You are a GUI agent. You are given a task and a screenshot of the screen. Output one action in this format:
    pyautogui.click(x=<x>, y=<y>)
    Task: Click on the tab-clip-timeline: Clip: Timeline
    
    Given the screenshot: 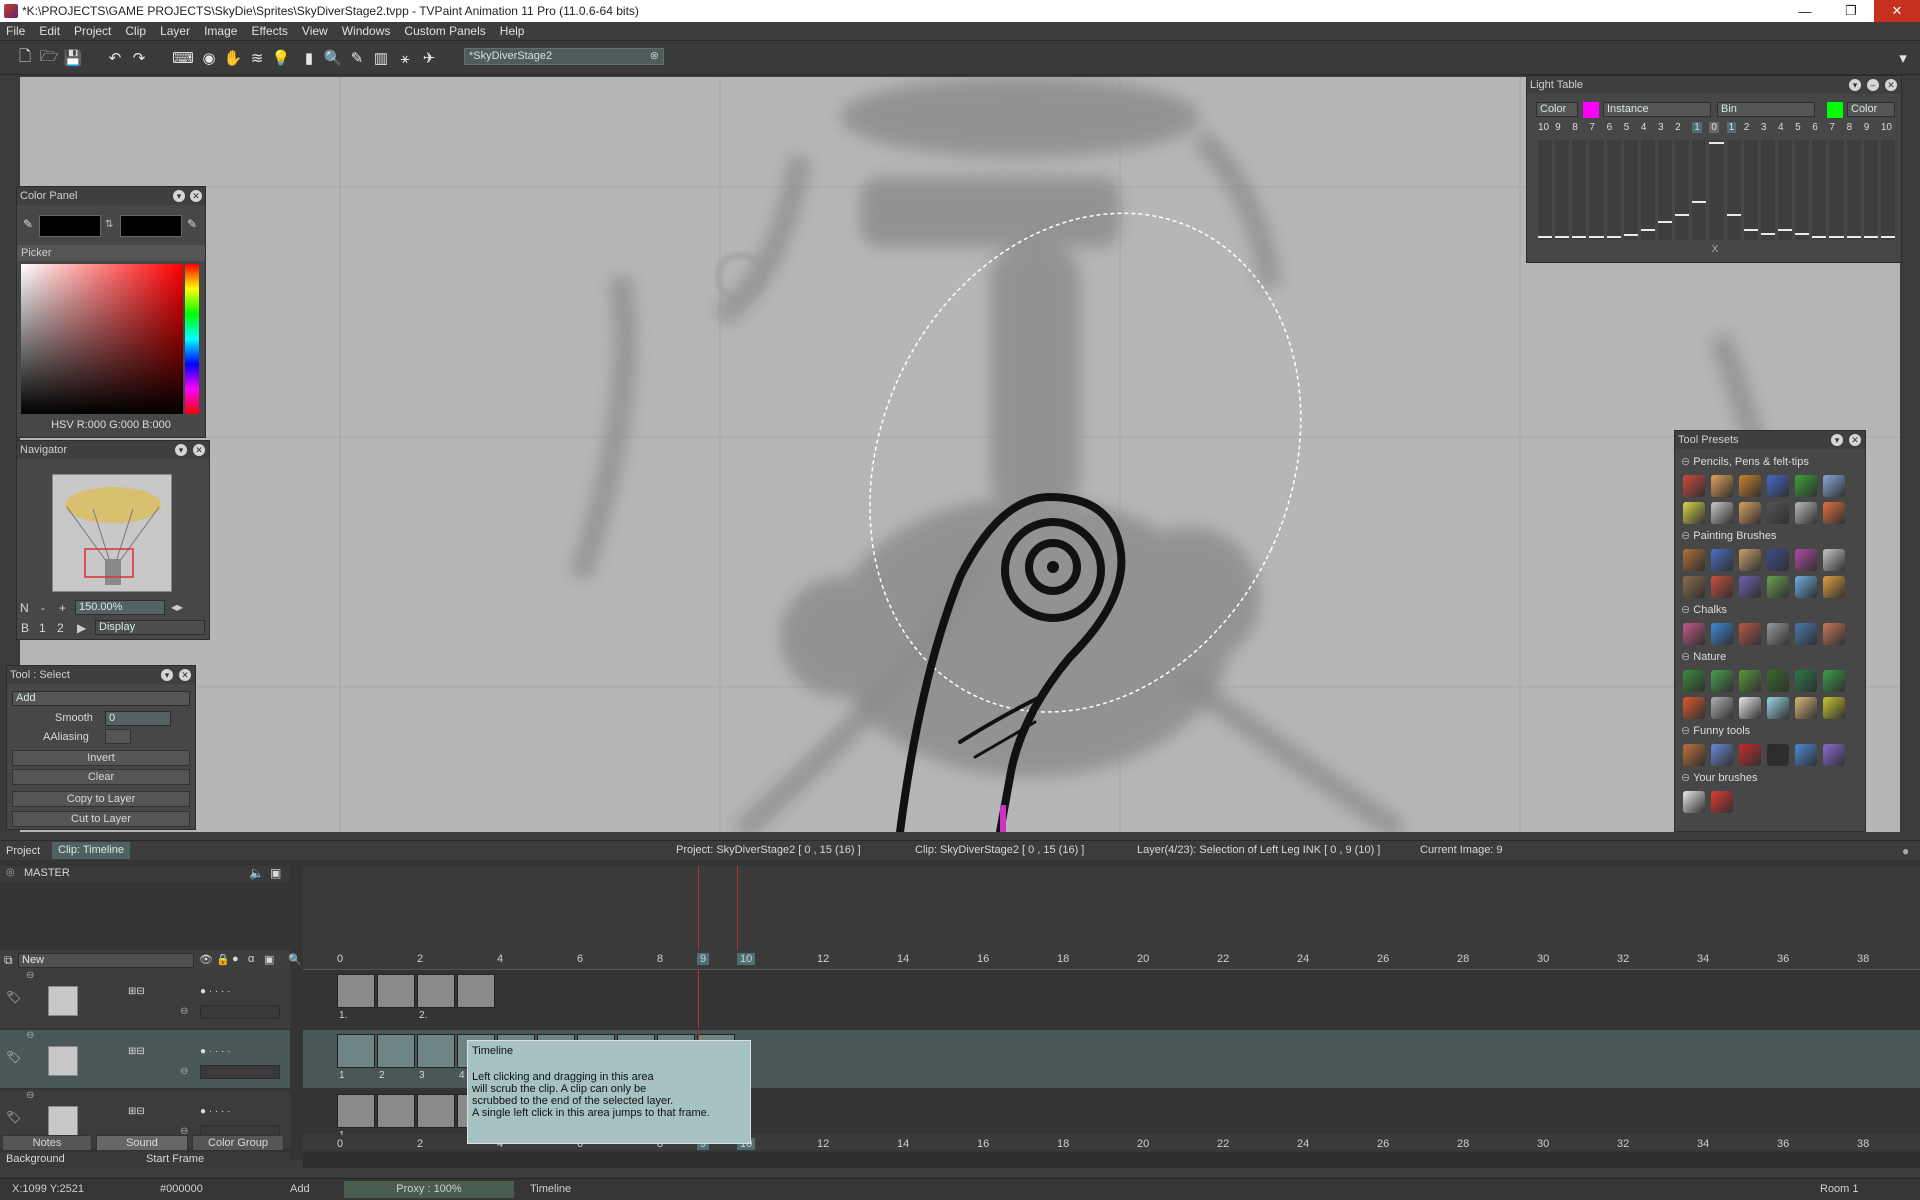 What is the action you would take?
    pyautogui.click(x=91, y=850)
    